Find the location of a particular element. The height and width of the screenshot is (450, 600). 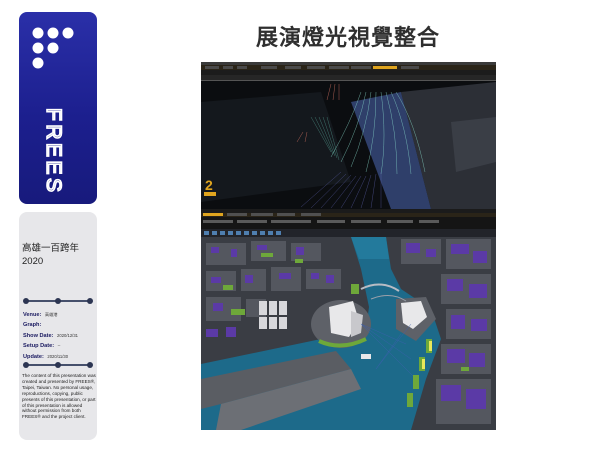

update-value: 2020/11/30 is located at coordinates (58, 356).